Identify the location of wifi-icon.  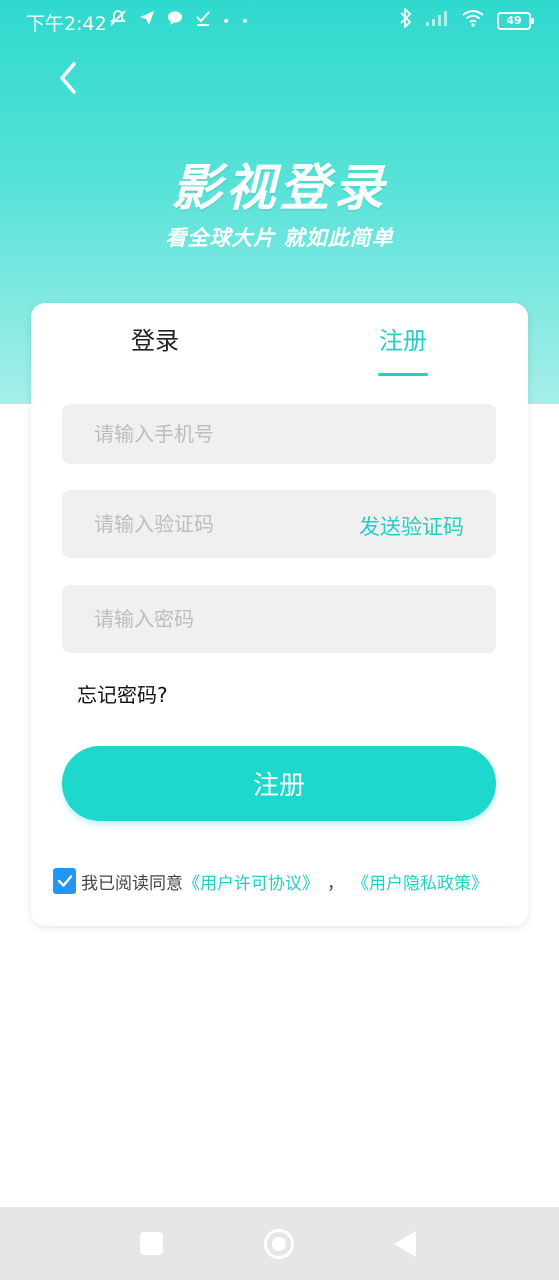
(473, 20).